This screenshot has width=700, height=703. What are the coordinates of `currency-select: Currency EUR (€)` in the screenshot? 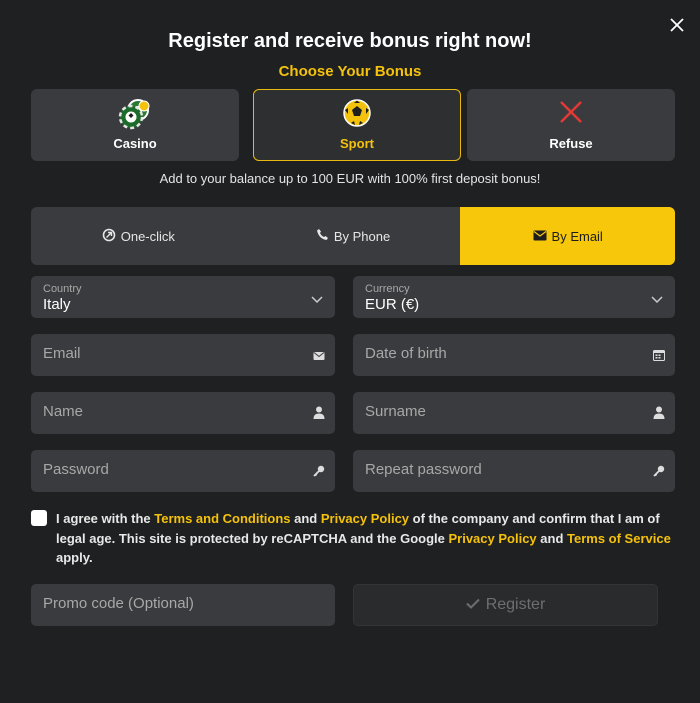 It's located at (514, 297).